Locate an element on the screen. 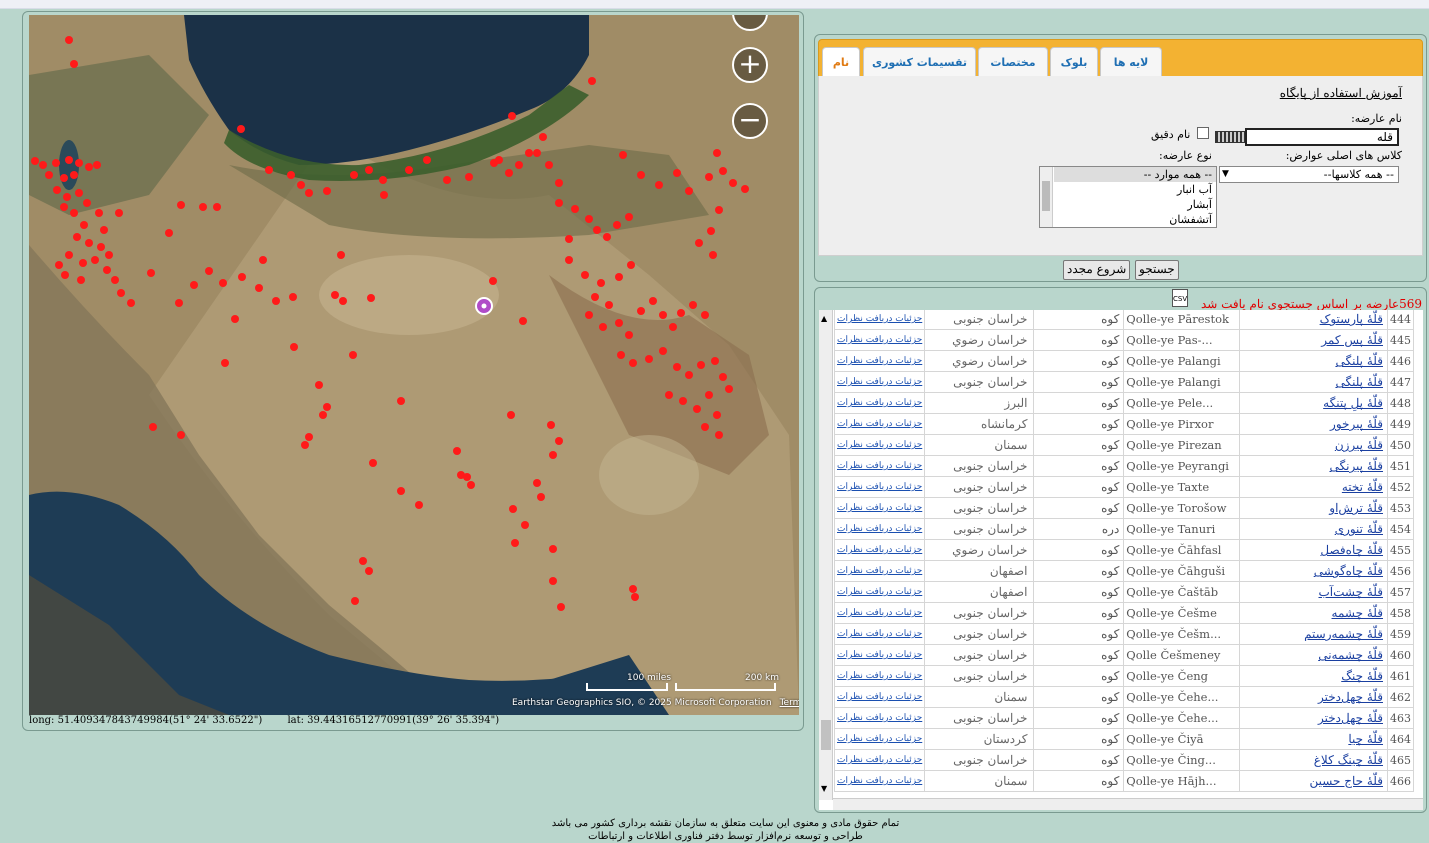 The width and height of the screenshot is (1429, 843). row-name-link: قلّۀ چاه‌فصل is located at coordinates (1313, 550).